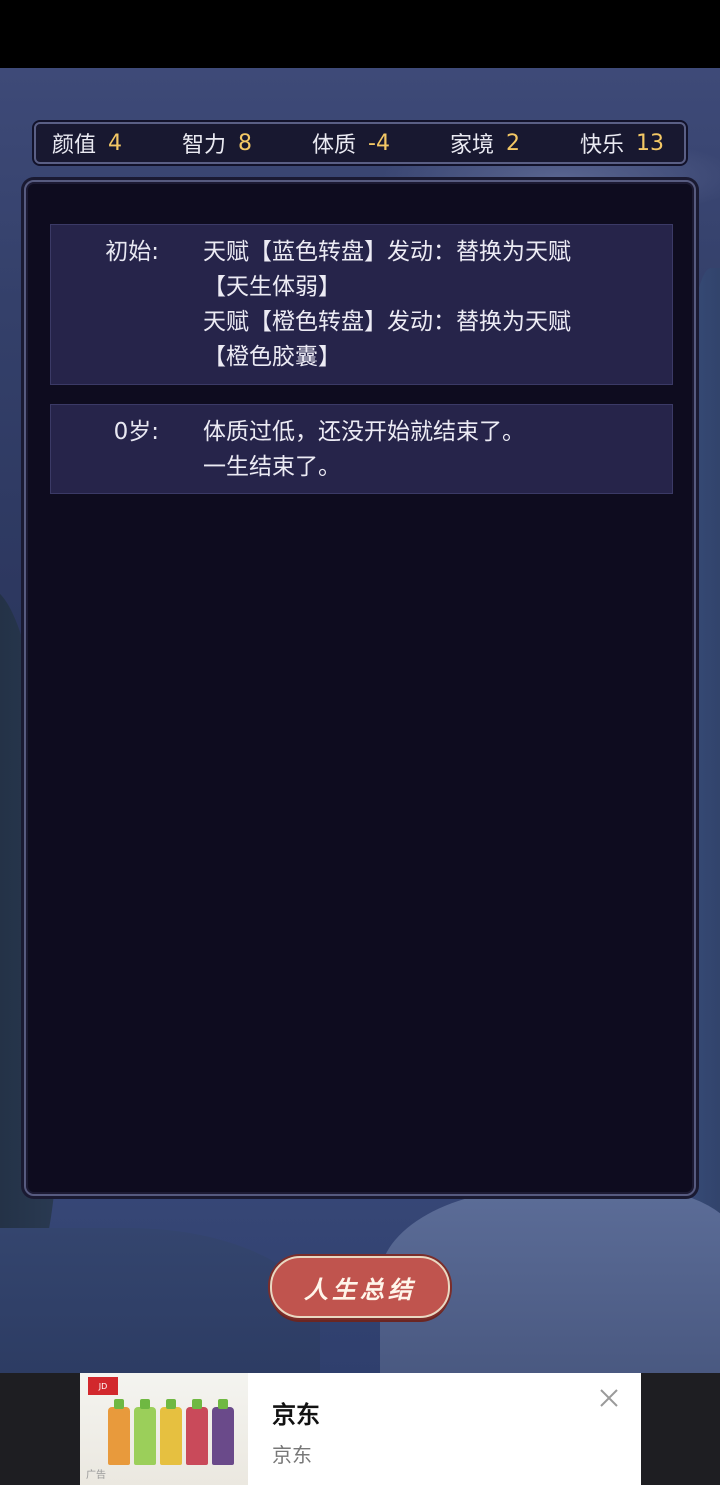 This screenshot has width=720, height=1485. I want to click on stat-label: 家境, so click(471, 145).